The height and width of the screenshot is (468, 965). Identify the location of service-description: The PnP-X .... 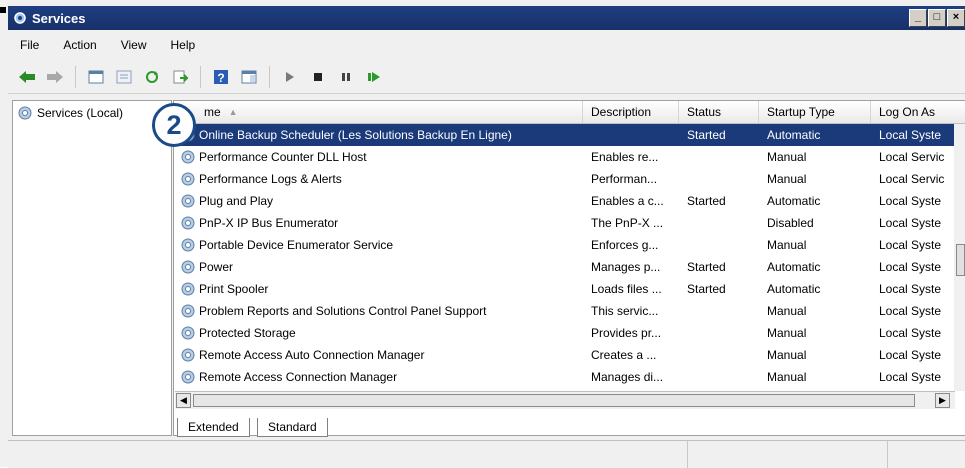
(627, 223).